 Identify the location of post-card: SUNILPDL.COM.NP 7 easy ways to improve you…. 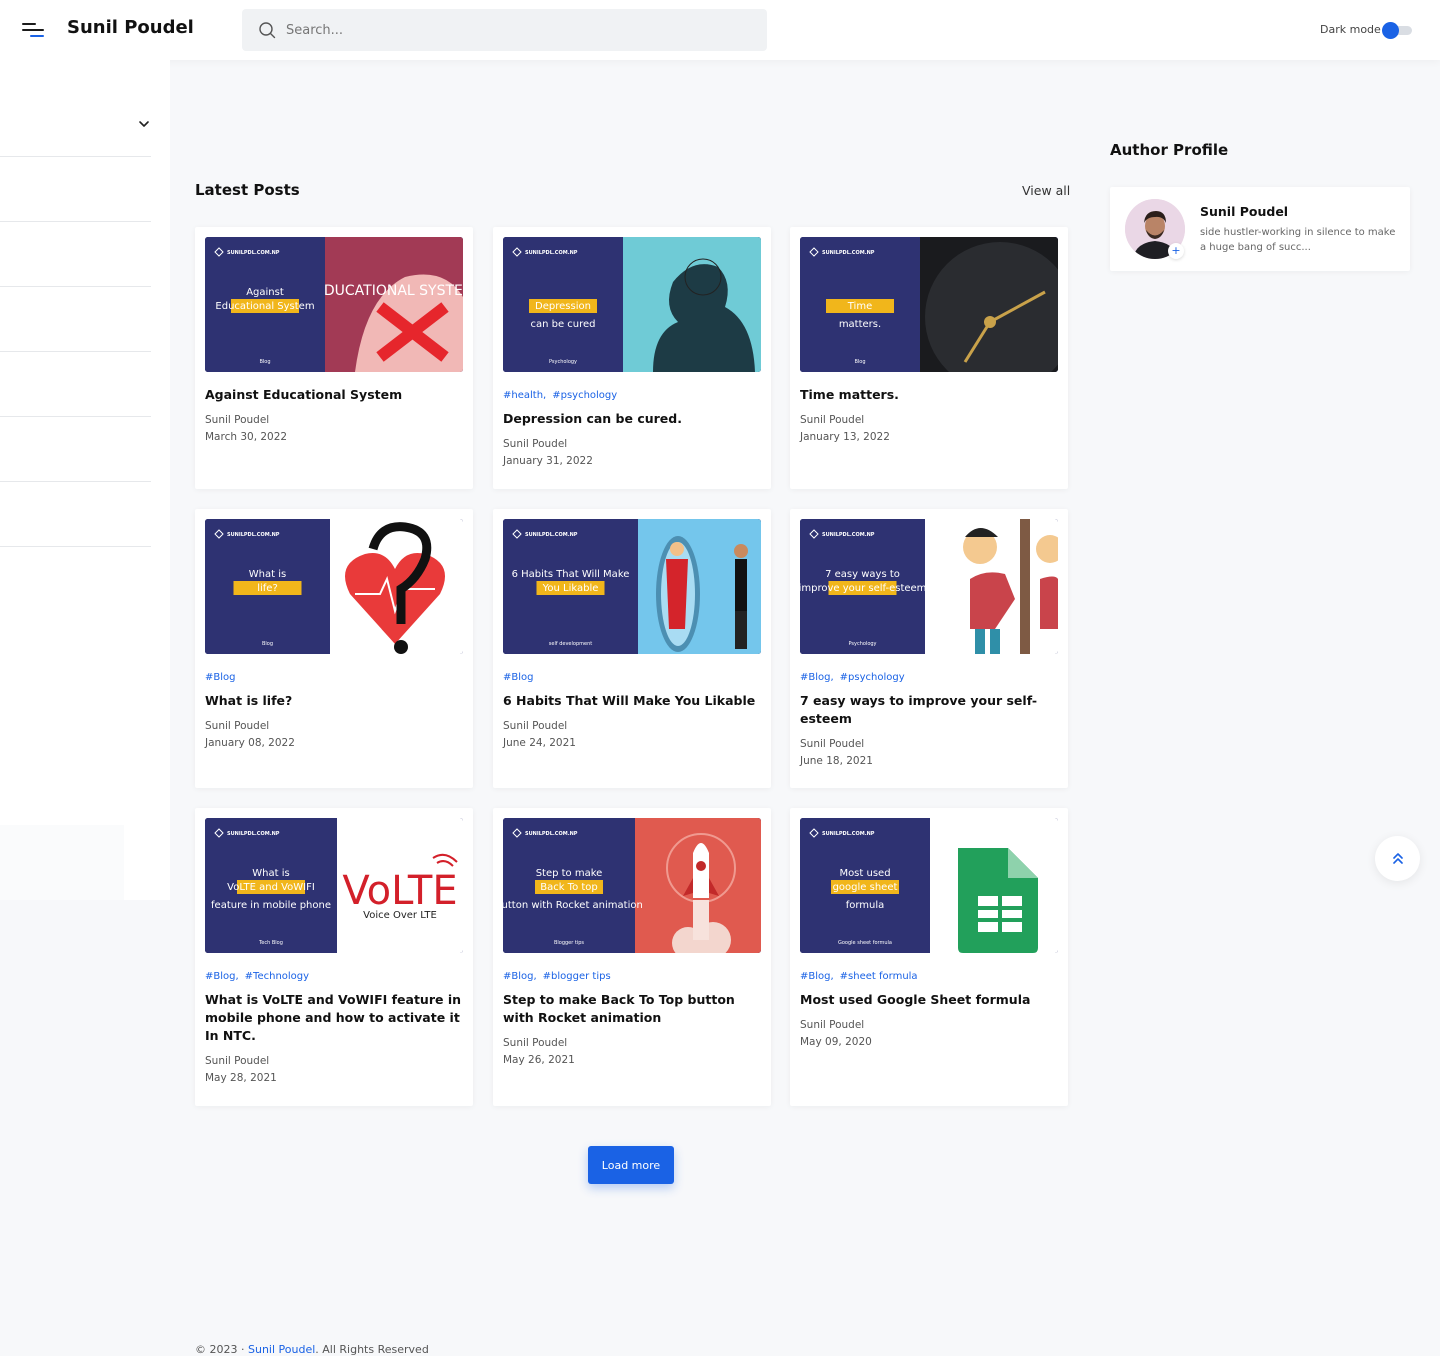
(929, 648).